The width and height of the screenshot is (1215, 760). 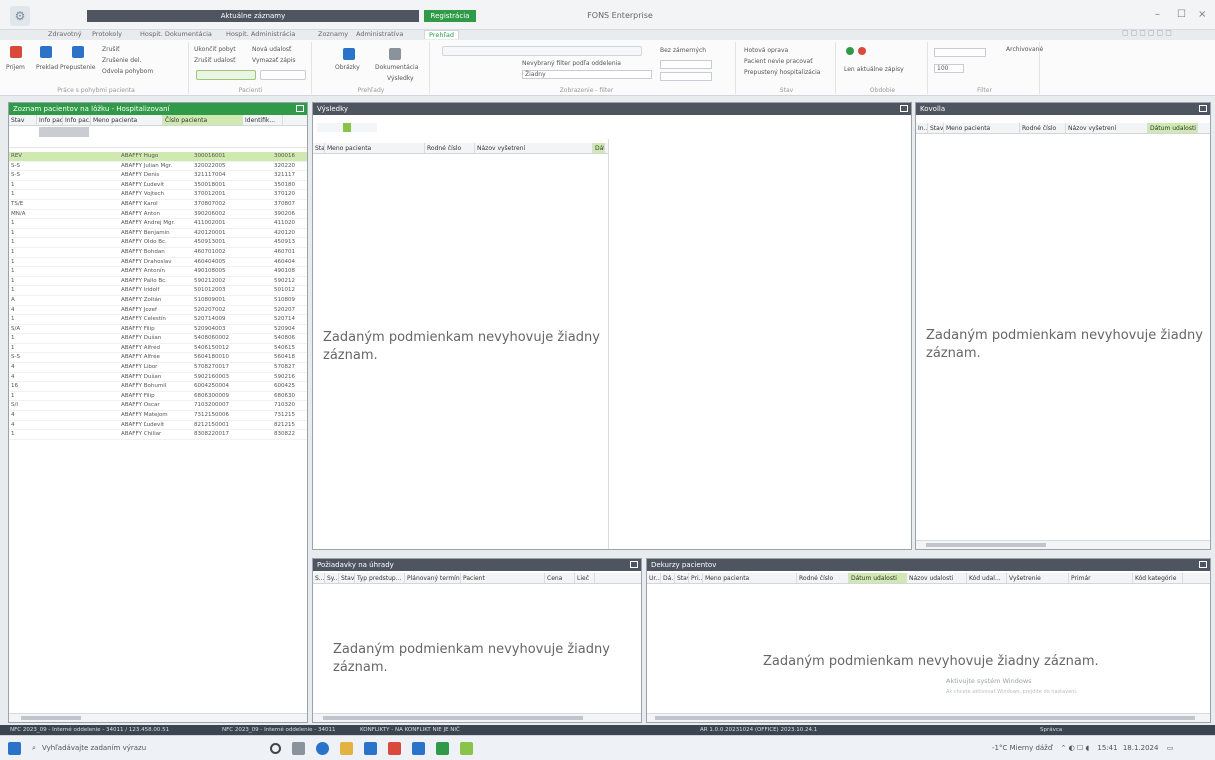 What do you see at coordinates (1158, 578) in the screenshot?
I see `col-kod-kategorie: Kód kategórie` at bounding box center [1158, 578].